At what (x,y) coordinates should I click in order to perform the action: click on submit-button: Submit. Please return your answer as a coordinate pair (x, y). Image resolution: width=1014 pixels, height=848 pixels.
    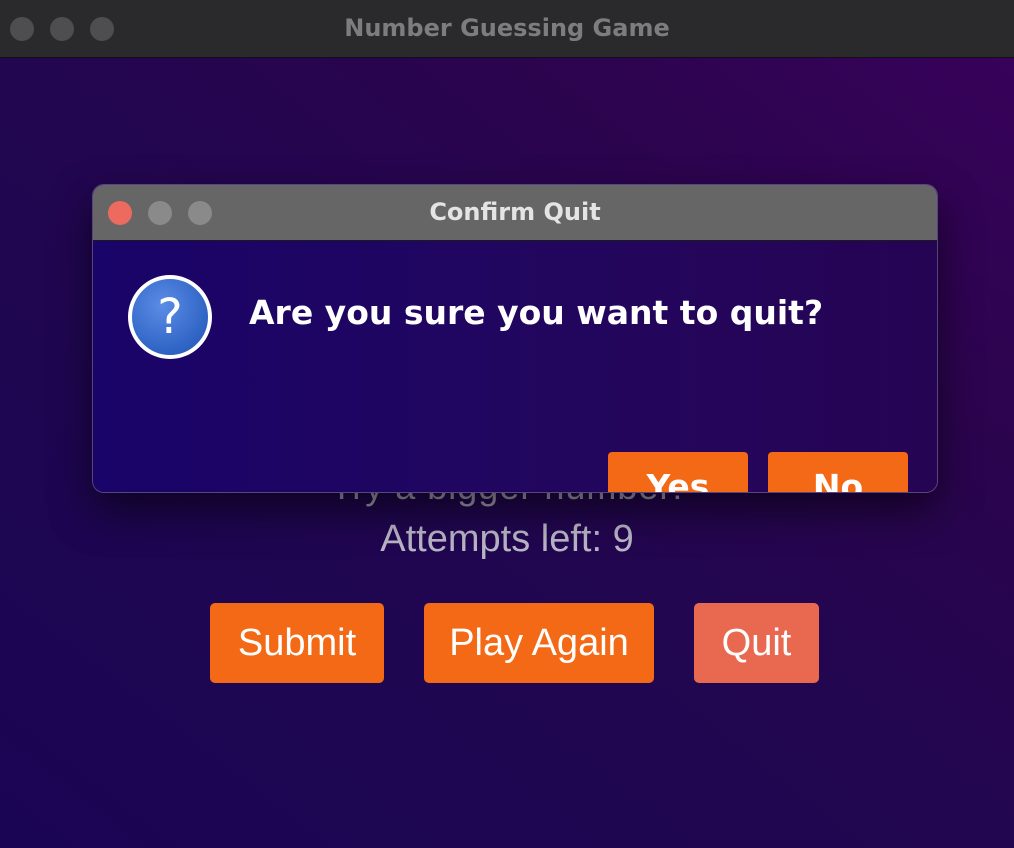
    Looking at the image, I should click on (297, 643).